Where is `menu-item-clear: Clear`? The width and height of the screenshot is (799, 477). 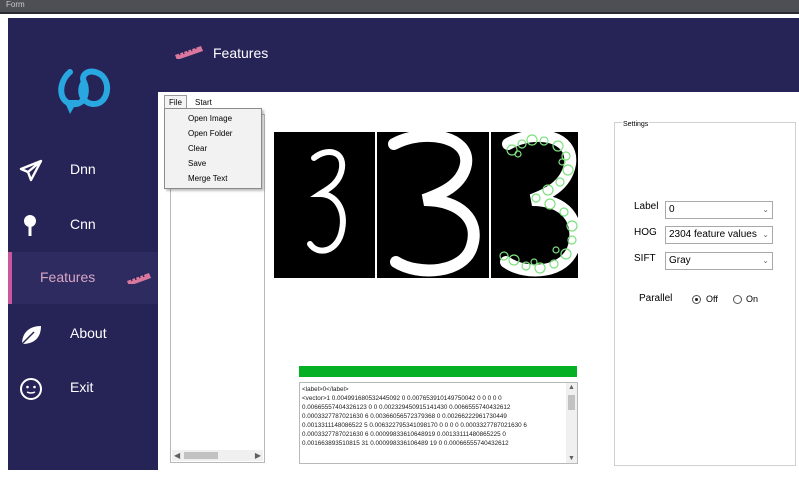
menu-item-clear: Clear is located at coordinates (213, 149).